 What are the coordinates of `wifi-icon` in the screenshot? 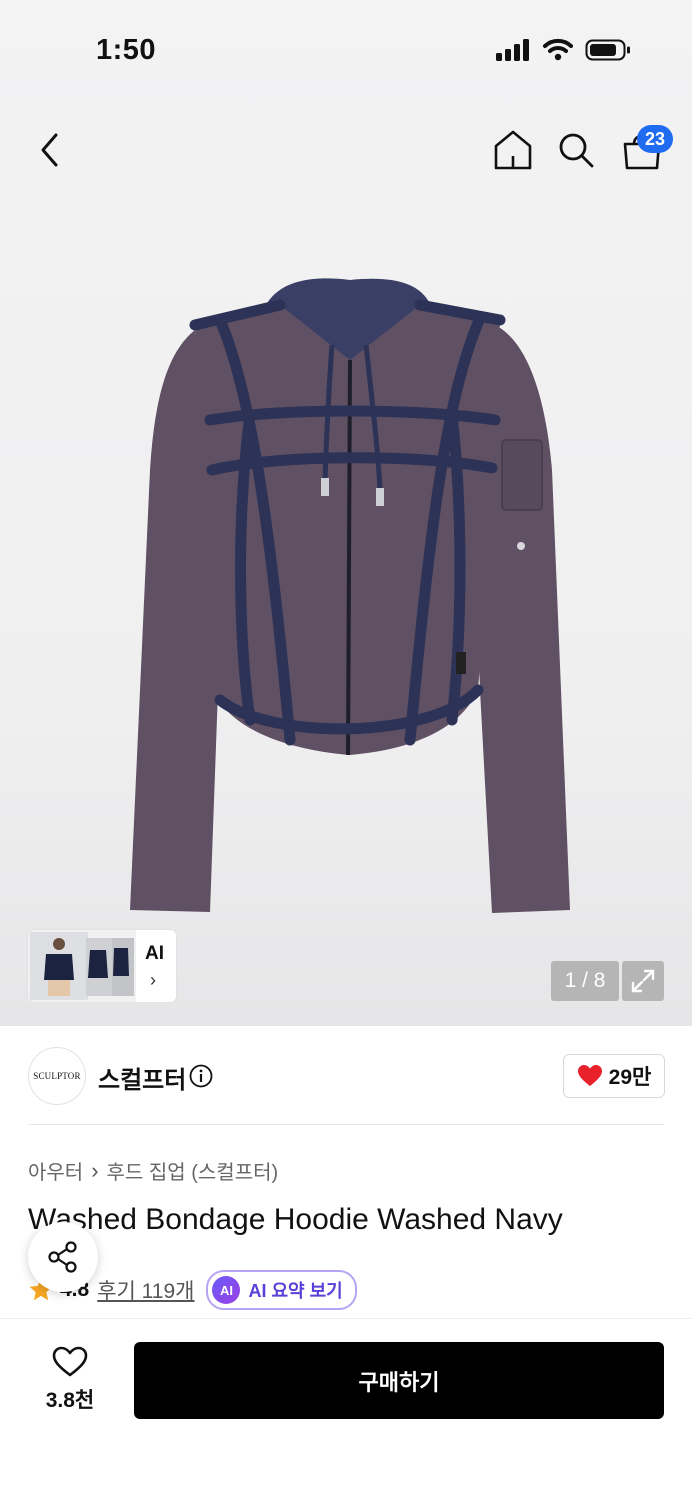 It's located at (558, 49).